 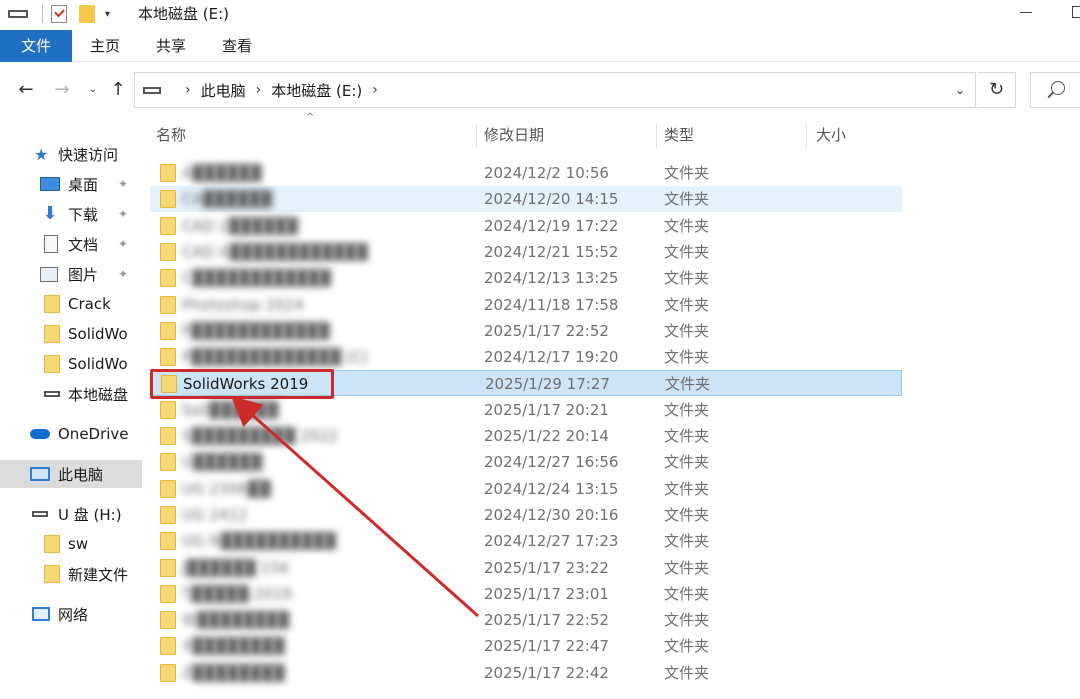 What do you see at coordinates (551, 305) in the screenshot?
I see `file-modified-date: 2024/11/18 17:58` at bounding box center [551, 305].